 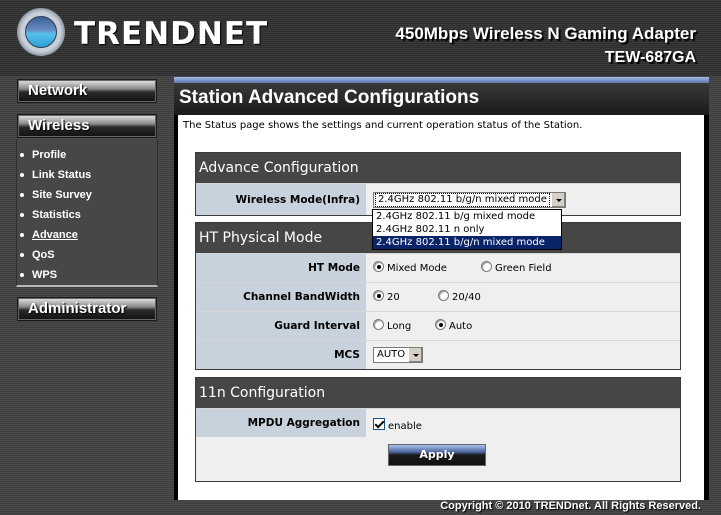 I want to click on submenu-item-statistics: Statistics, so click(x=87, y=215).